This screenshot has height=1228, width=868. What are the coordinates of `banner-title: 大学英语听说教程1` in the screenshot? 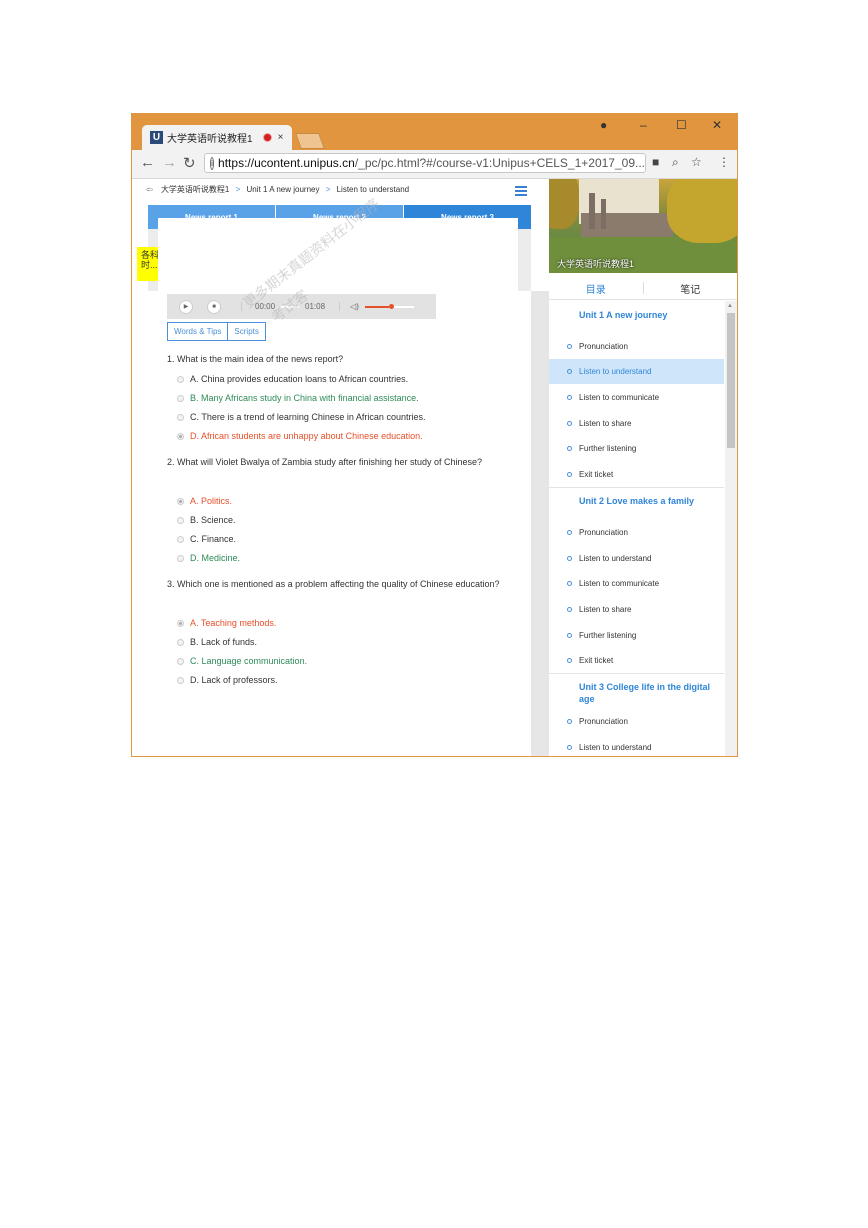 It's located at (596, 264).